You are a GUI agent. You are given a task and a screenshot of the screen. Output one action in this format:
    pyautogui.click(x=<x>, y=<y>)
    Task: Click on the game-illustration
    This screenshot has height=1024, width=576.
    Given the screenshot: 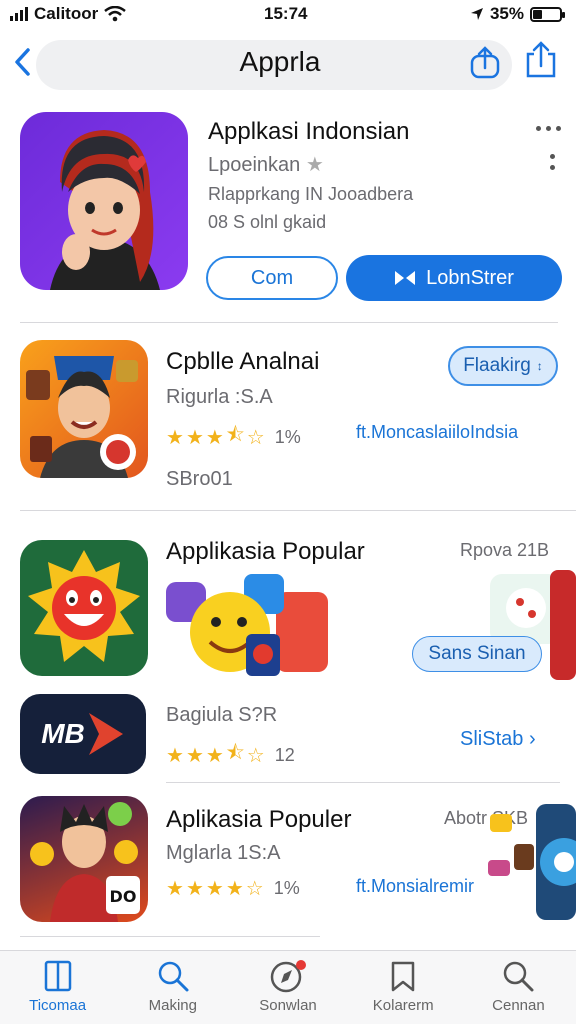 What is the action you would take?
    pyautogui.click(x=82, y=417)
    